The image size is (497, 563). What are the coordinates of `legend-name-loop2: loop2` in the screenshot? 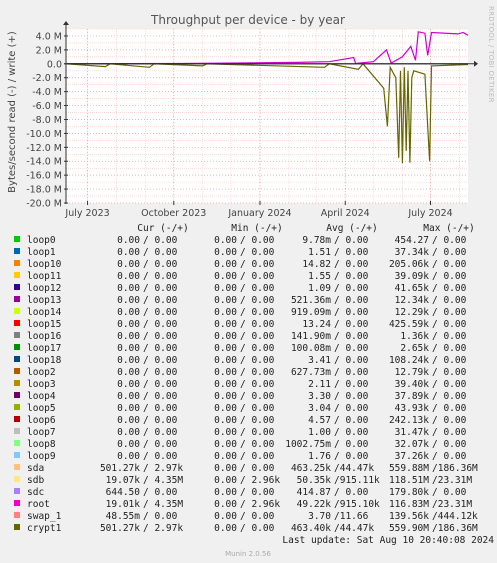 It's located at (41, 372).